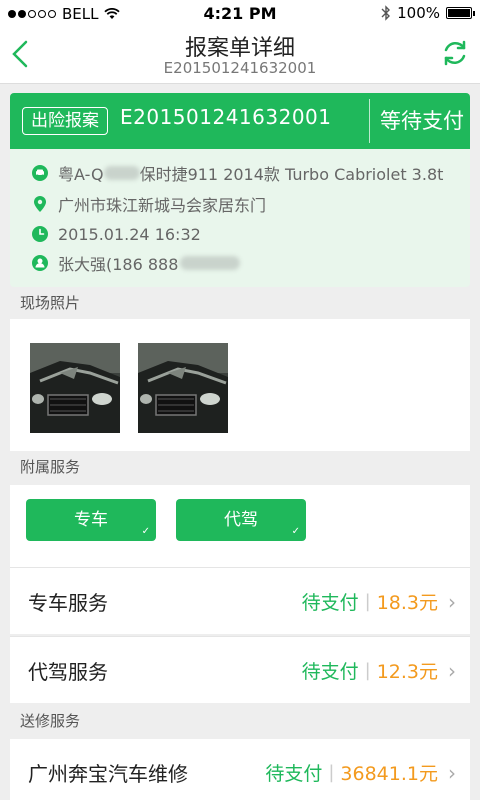 This screenshot has height=800, width=480. Describe the element at coordinates (68, 603) in the screenshot. I see `car-service-name: 专车服务` at that location.